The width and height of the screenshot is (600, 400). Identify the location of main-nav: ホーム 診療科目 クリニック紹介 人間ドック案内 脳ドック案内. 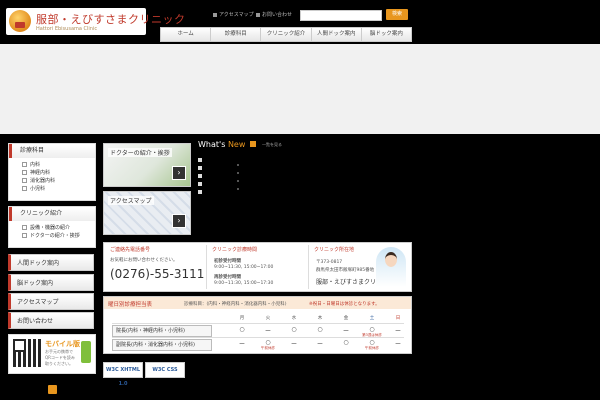
(286, 34).